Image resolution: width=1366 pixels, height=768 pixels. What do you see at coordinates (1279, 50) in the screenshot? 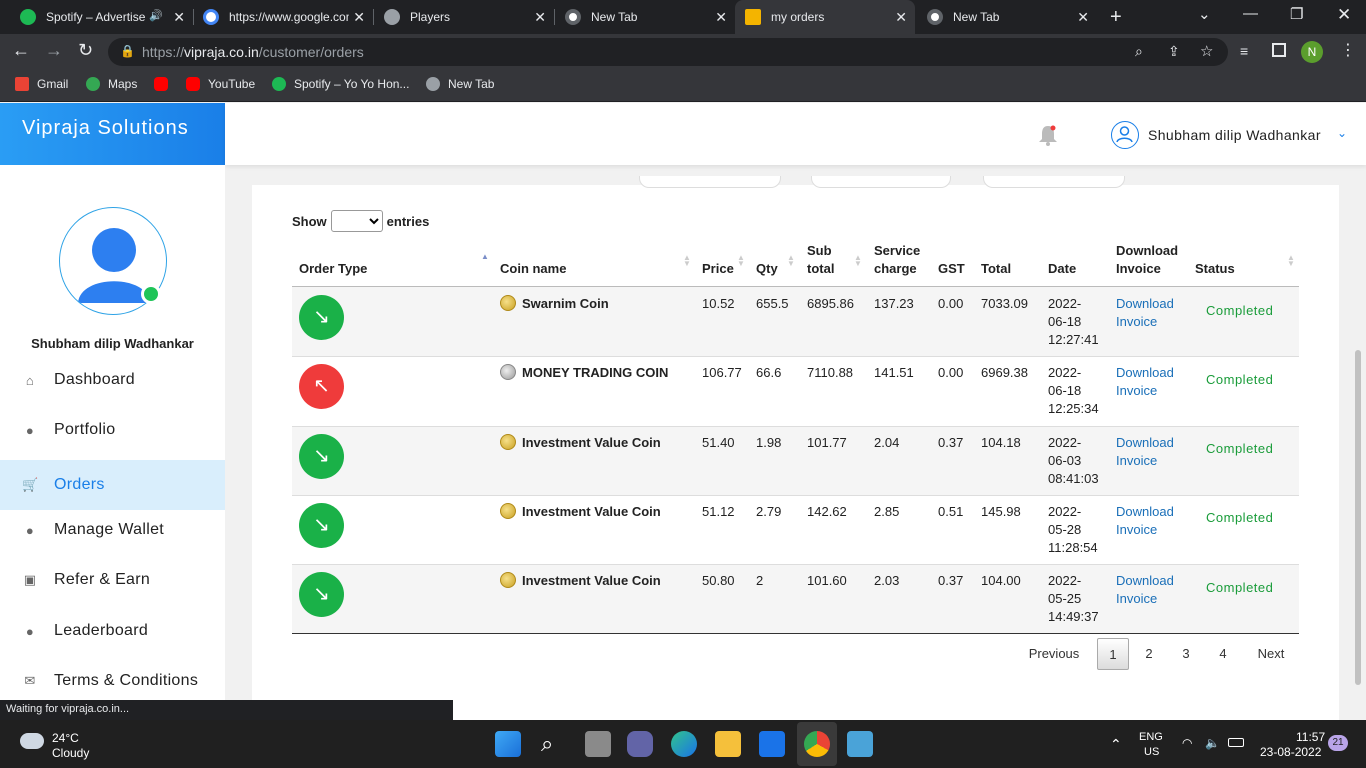
I see `side-panel-icon` at bounding box center [1279, 50].